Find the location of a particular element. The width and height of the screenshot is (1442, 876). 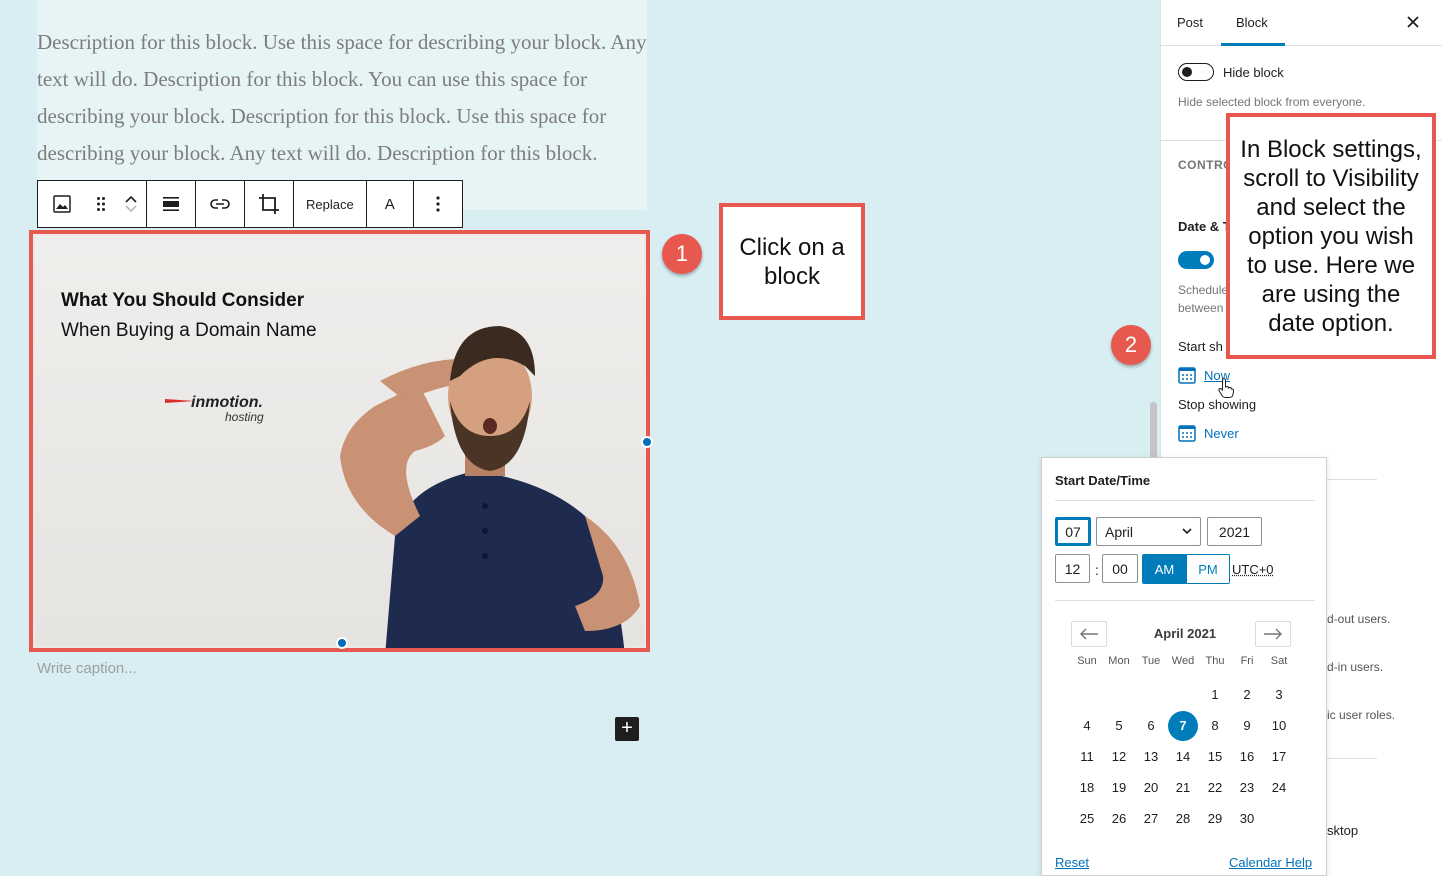

canvas-scrollbar is located at coordinates (1153, 432).